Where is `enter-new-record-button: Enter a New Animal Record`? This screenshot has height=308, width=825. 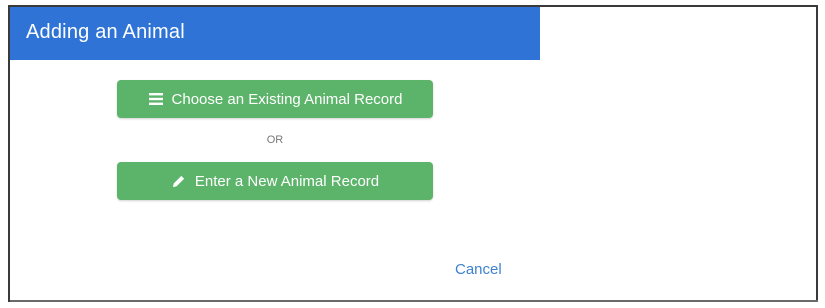
enter-new-record-button: Enter a New Animal Record is located at coordinates (275, 181).